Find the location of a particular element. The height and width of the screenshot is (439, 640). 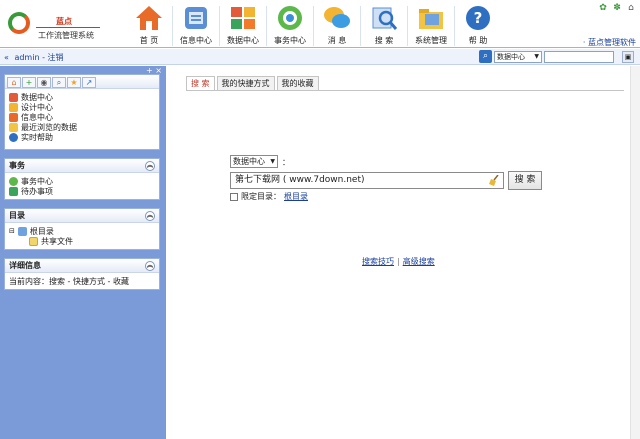

brand-name: 蓝点 is located at coordinates (64, 21).